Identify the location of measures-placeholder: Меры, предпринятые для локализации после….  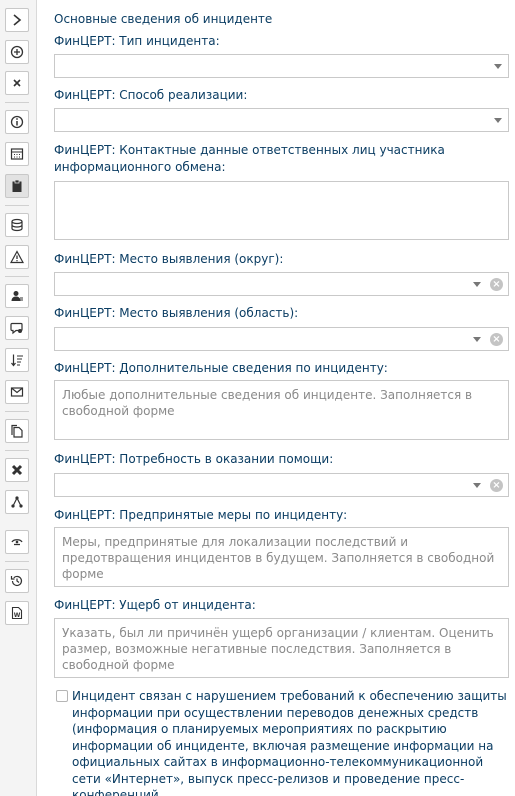
(278, 558).